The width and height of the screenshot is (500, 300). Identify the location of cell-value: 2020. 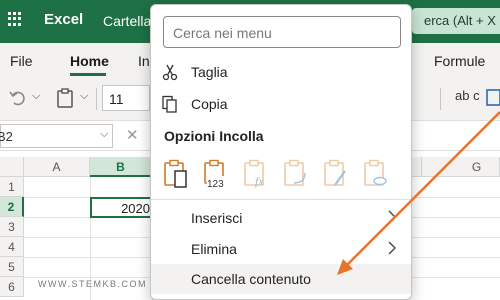
(135, 208).